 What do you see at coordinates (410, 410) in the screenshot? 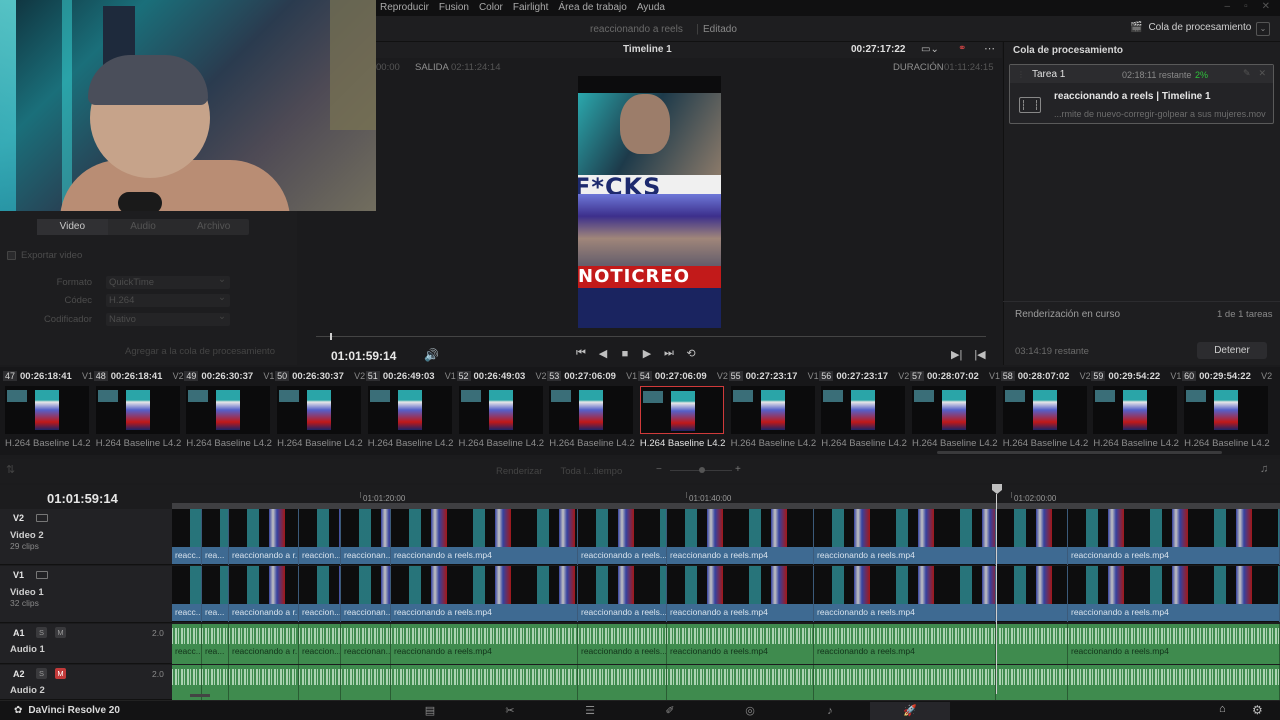
I see `clip-thumbnail: 51 00:26:49:03 V1 H.264 Baseline L4.2` at bounding box center [410, 410].